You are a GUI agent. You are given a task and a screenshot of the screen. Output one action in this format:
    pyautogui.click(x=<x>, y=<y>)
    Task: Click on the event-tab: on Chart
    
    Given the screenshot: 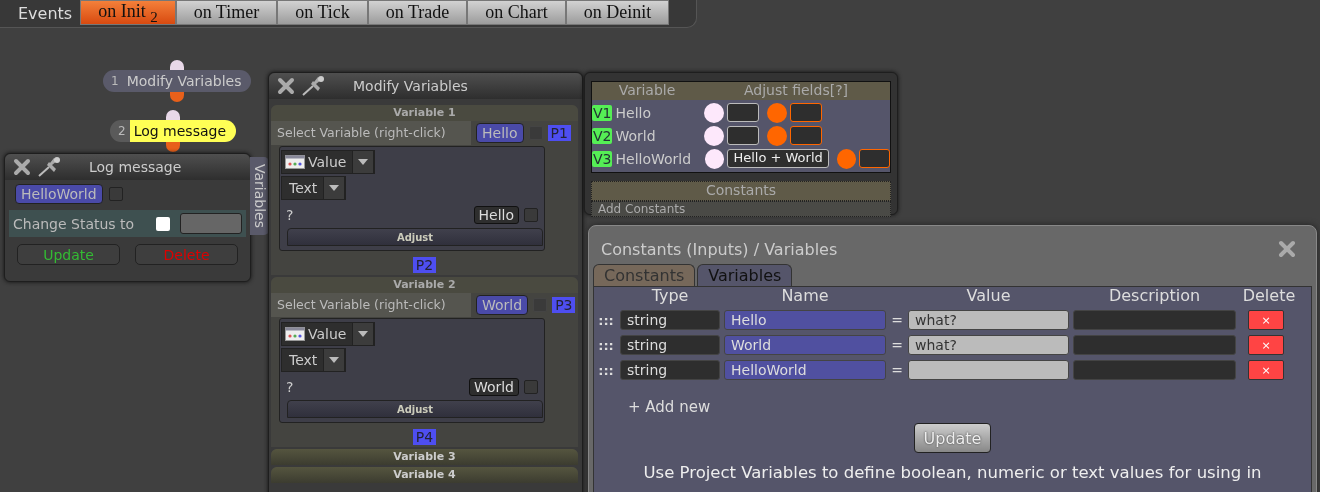 What is the action you would take?
    pyautogui.click(x=516, y=12)
    